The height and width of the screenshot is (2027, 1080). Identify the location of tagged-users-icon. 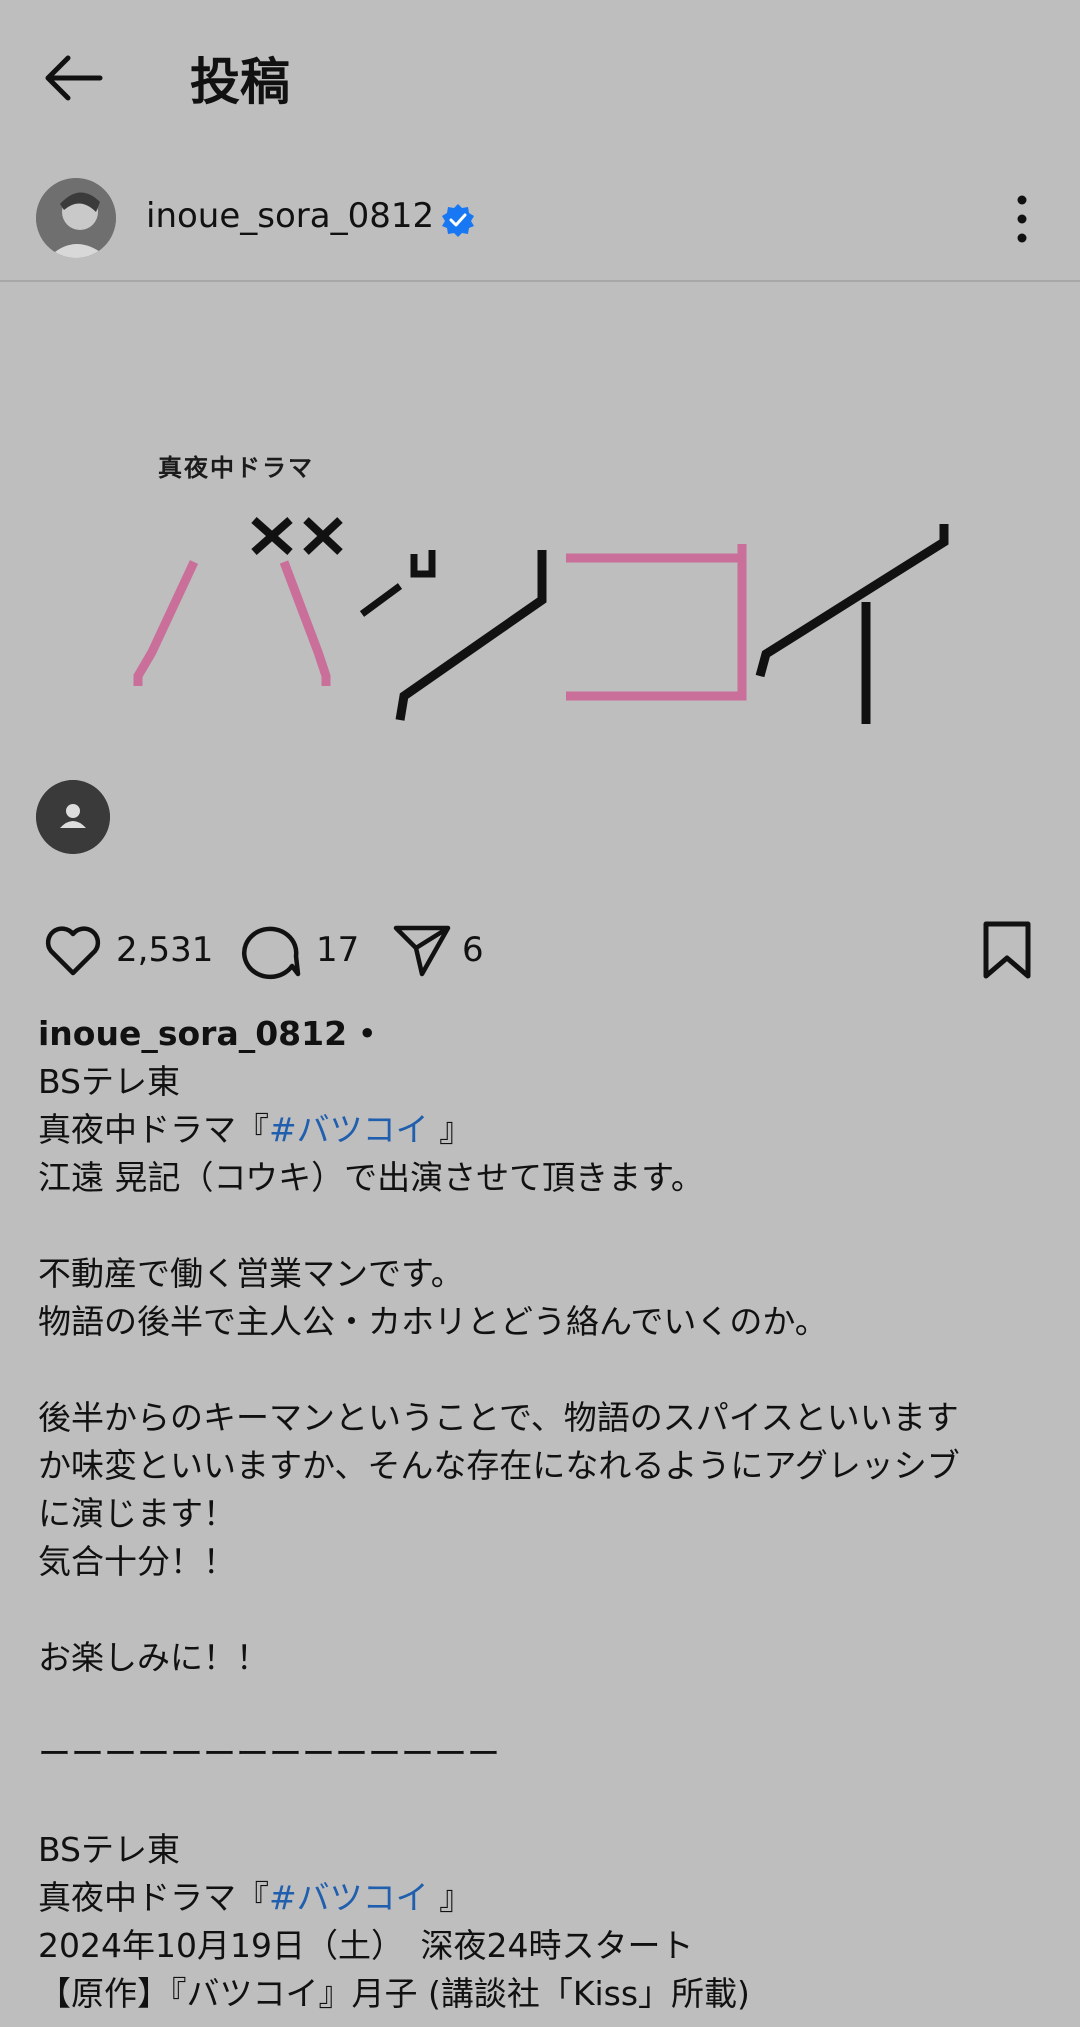
(73, 817).